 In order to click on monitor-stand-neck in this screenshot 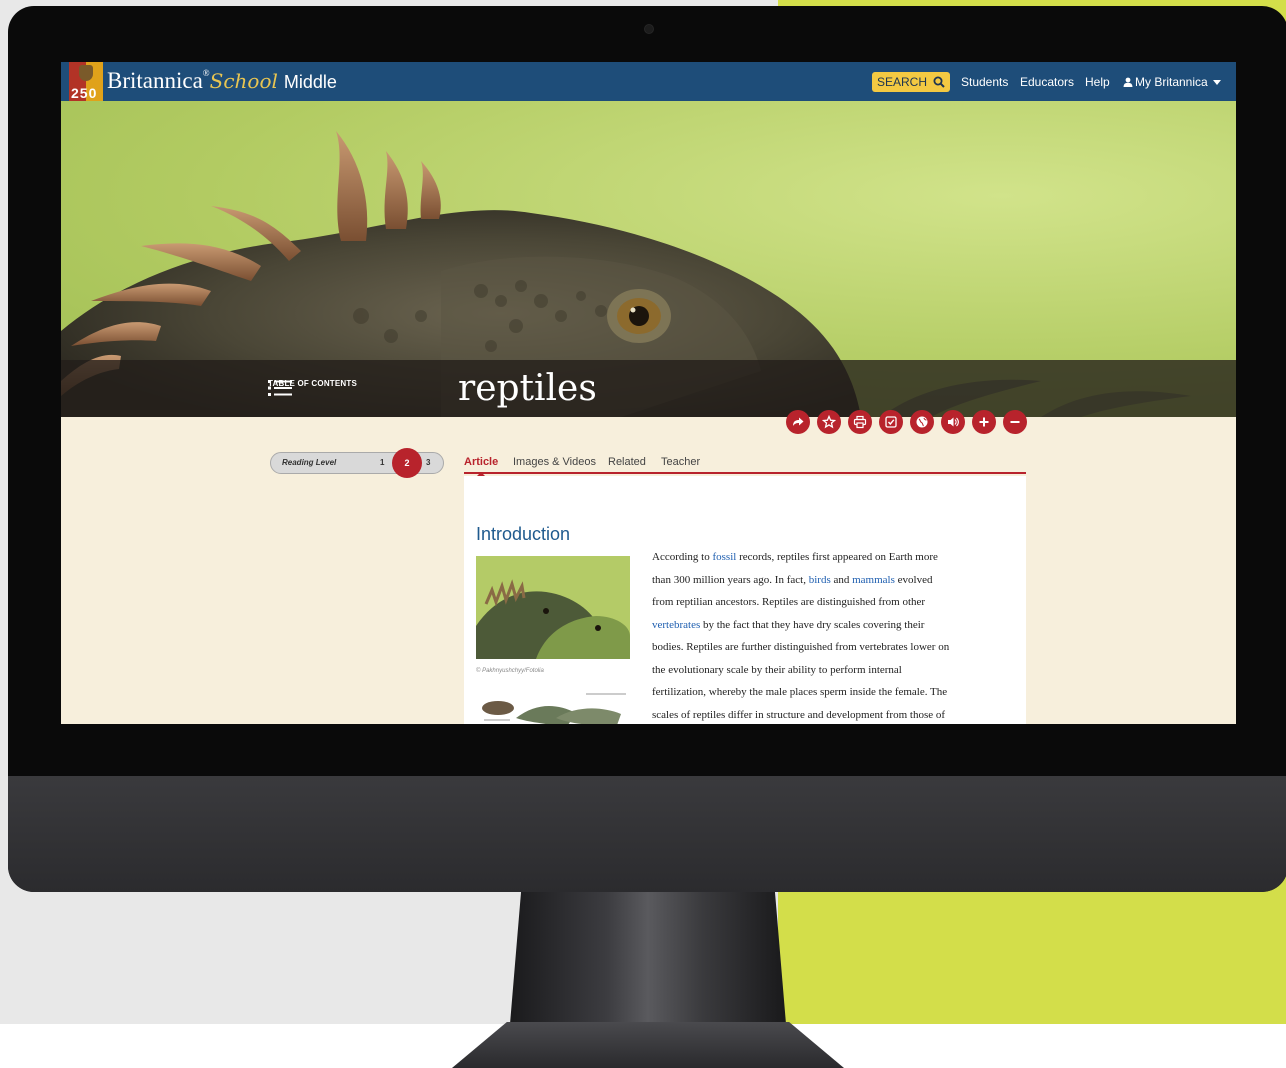, I will do `click(648, 958)`.